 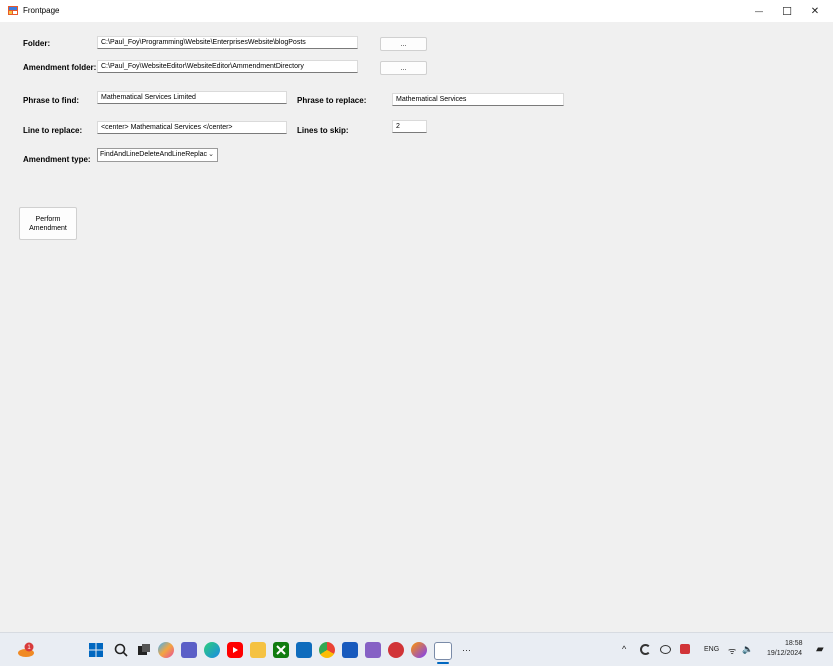 I want to click on notification-icon: ▰, so click(x=820, y=649).